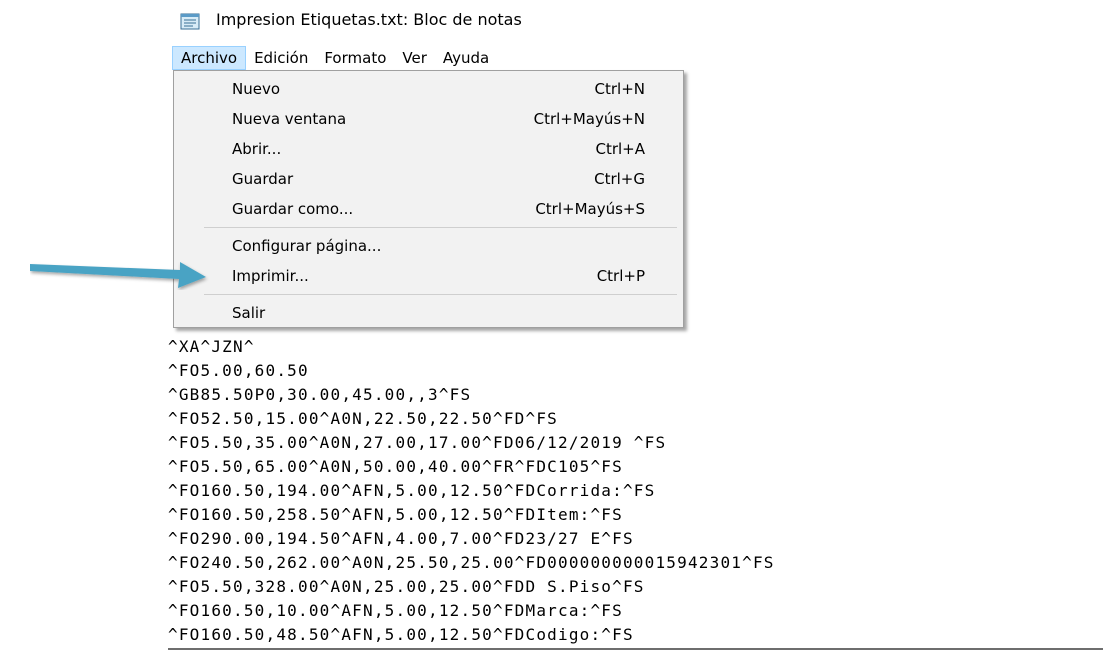 The image size is (1103, 652). Describe the element at coordinates (428, 312) in the screenshot. I see `menu-item-salir: Salir` at that location.